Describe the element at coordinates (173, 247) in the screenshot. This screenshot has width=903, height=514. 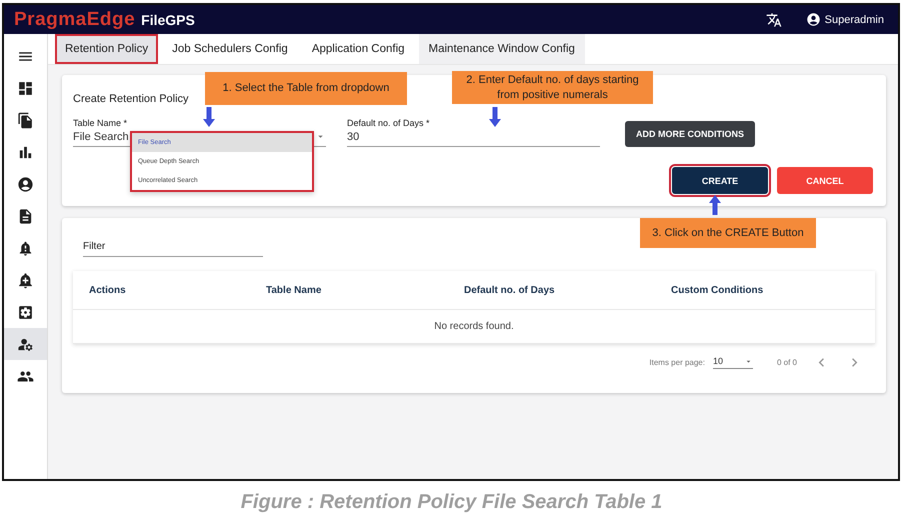
I see `filter-field: Filter` at that location.